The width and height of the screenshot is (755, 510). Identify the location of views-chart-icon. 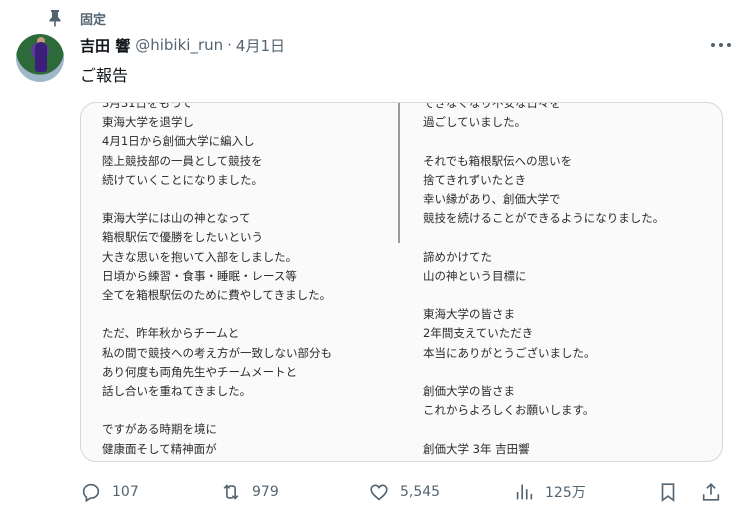
(524, 492).